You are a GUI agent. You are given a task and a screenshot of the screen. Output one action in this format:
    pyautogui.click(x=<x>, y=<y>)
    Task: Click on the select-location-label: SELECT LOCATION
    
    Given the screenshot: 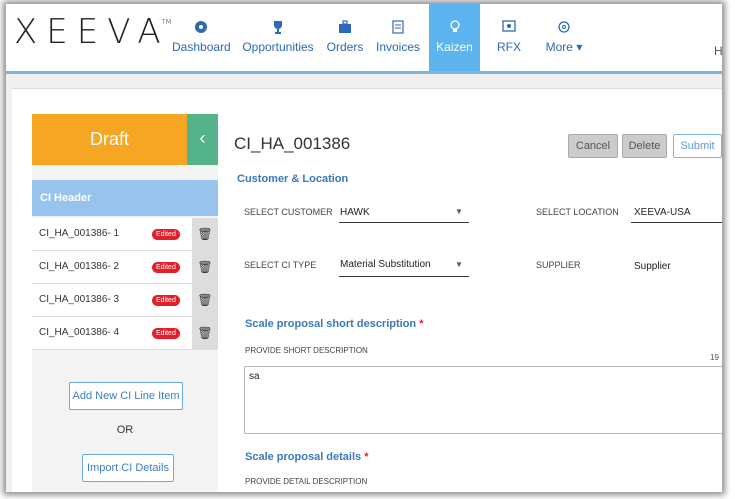 What is the action you would take?
    pyautogui.click(x=577, y=212)
    